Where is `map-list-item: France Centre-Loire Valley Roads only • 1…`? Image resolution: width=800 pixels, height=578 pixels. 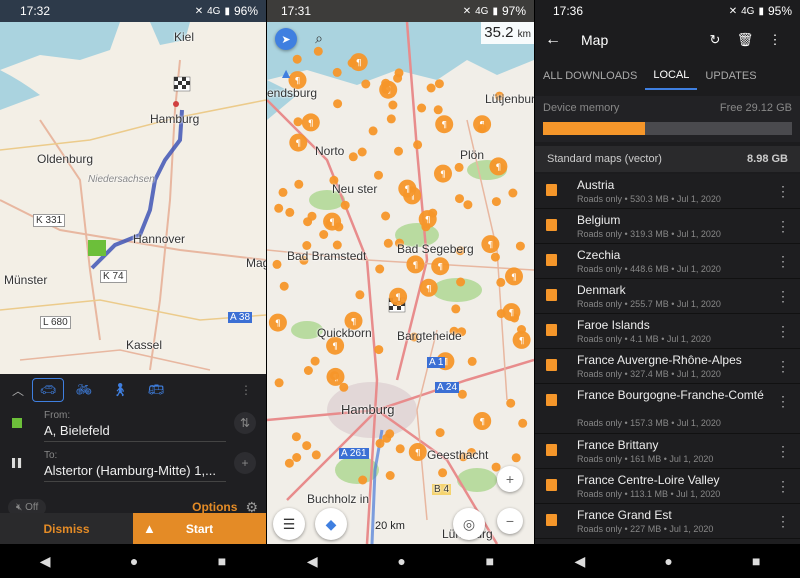 map-list-item: France Centre-Loire Valley Roads only • 1… is located at coordinates (667, 486).